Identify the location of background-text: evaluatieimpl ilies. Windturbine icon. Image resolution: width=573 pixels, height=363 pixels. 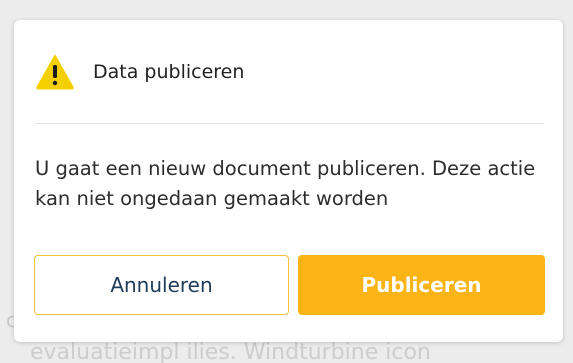
(230, 351).